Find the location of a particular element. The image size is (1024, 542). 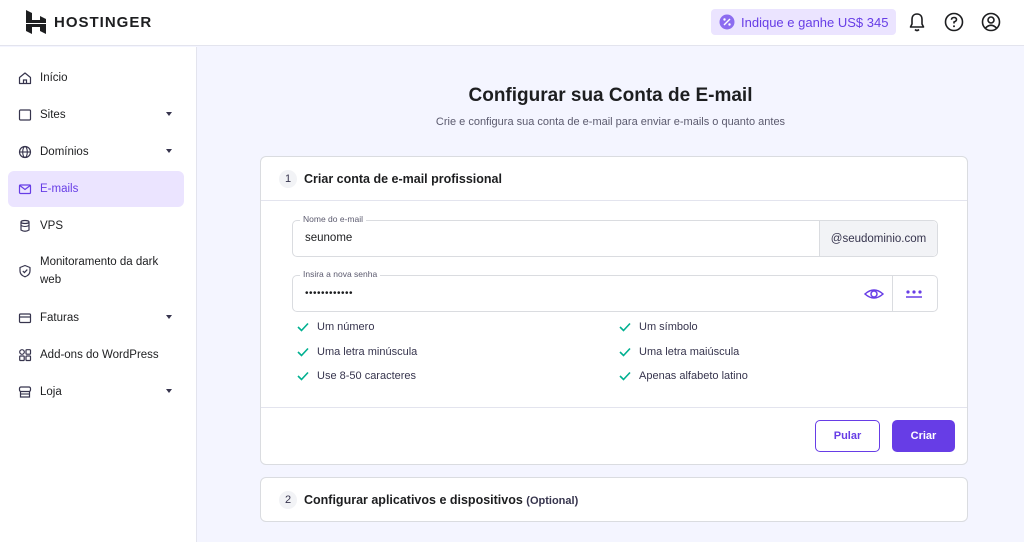

requirement-text: Use 8-50 caracteres is located at coordinates (367, 376).